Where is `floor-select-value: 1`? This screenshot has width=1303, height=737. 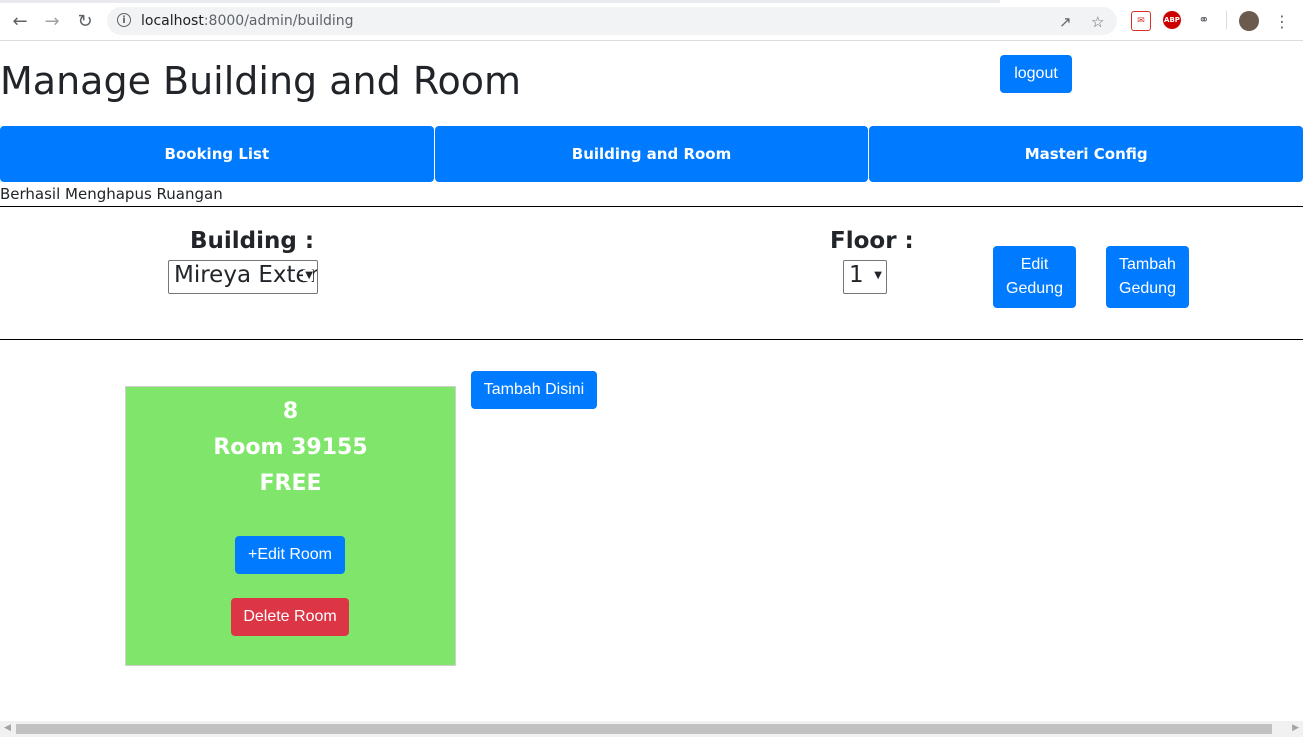 floor-select-value: 1 is located at coordinates (856, 275).